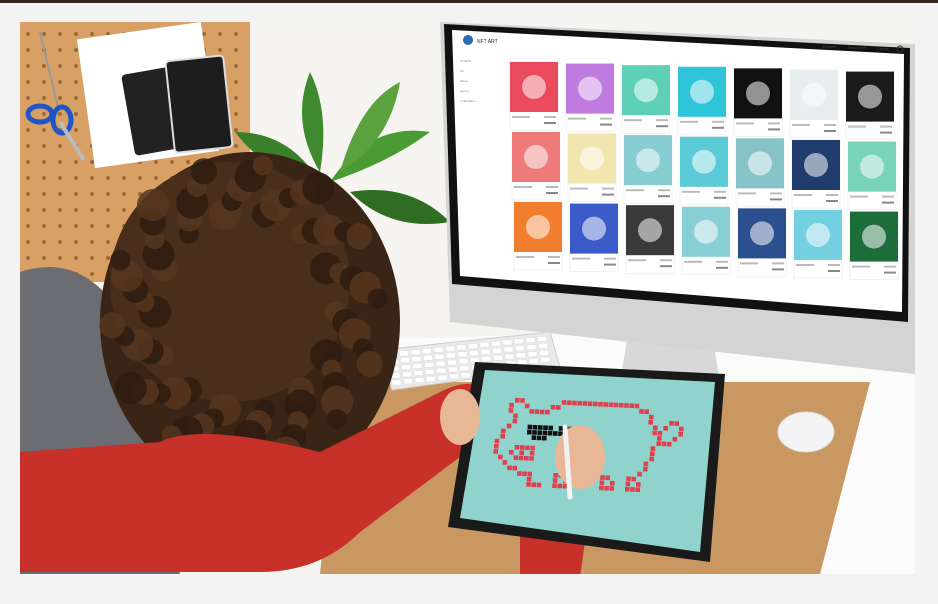 The image size is (938, 604). Describe the element at coordinates (462, 71) in the screenshot. I see `sidebar-item: Art` at that location.